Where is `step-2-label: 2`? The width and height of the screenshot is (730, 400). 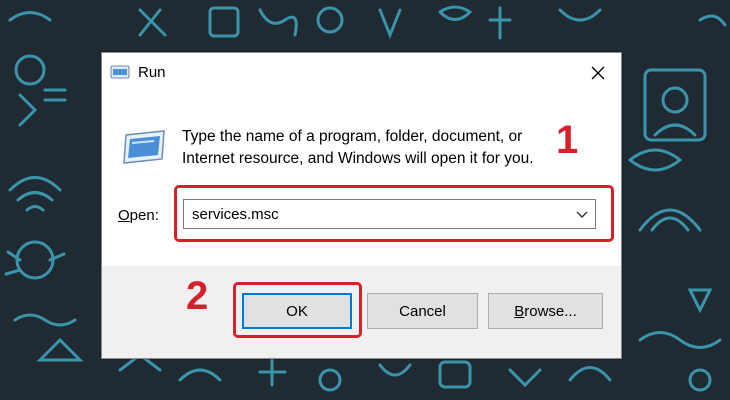
step-2-label: 2 is located at coordinates (197, 296).